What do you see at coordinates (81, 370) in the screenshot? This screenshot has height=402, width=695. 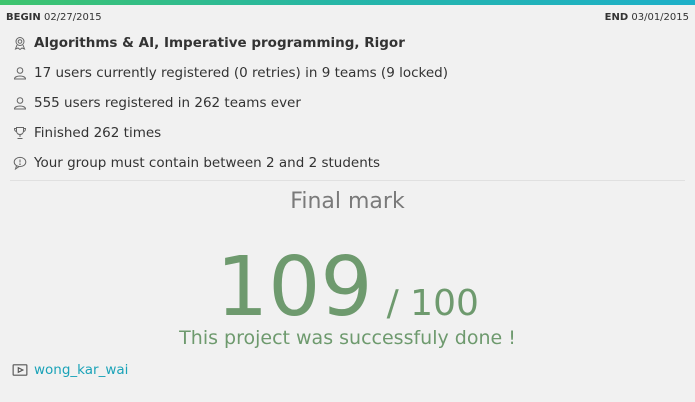 I see `leader-link: wong_kar_wai` at bounding box center [81, 370].